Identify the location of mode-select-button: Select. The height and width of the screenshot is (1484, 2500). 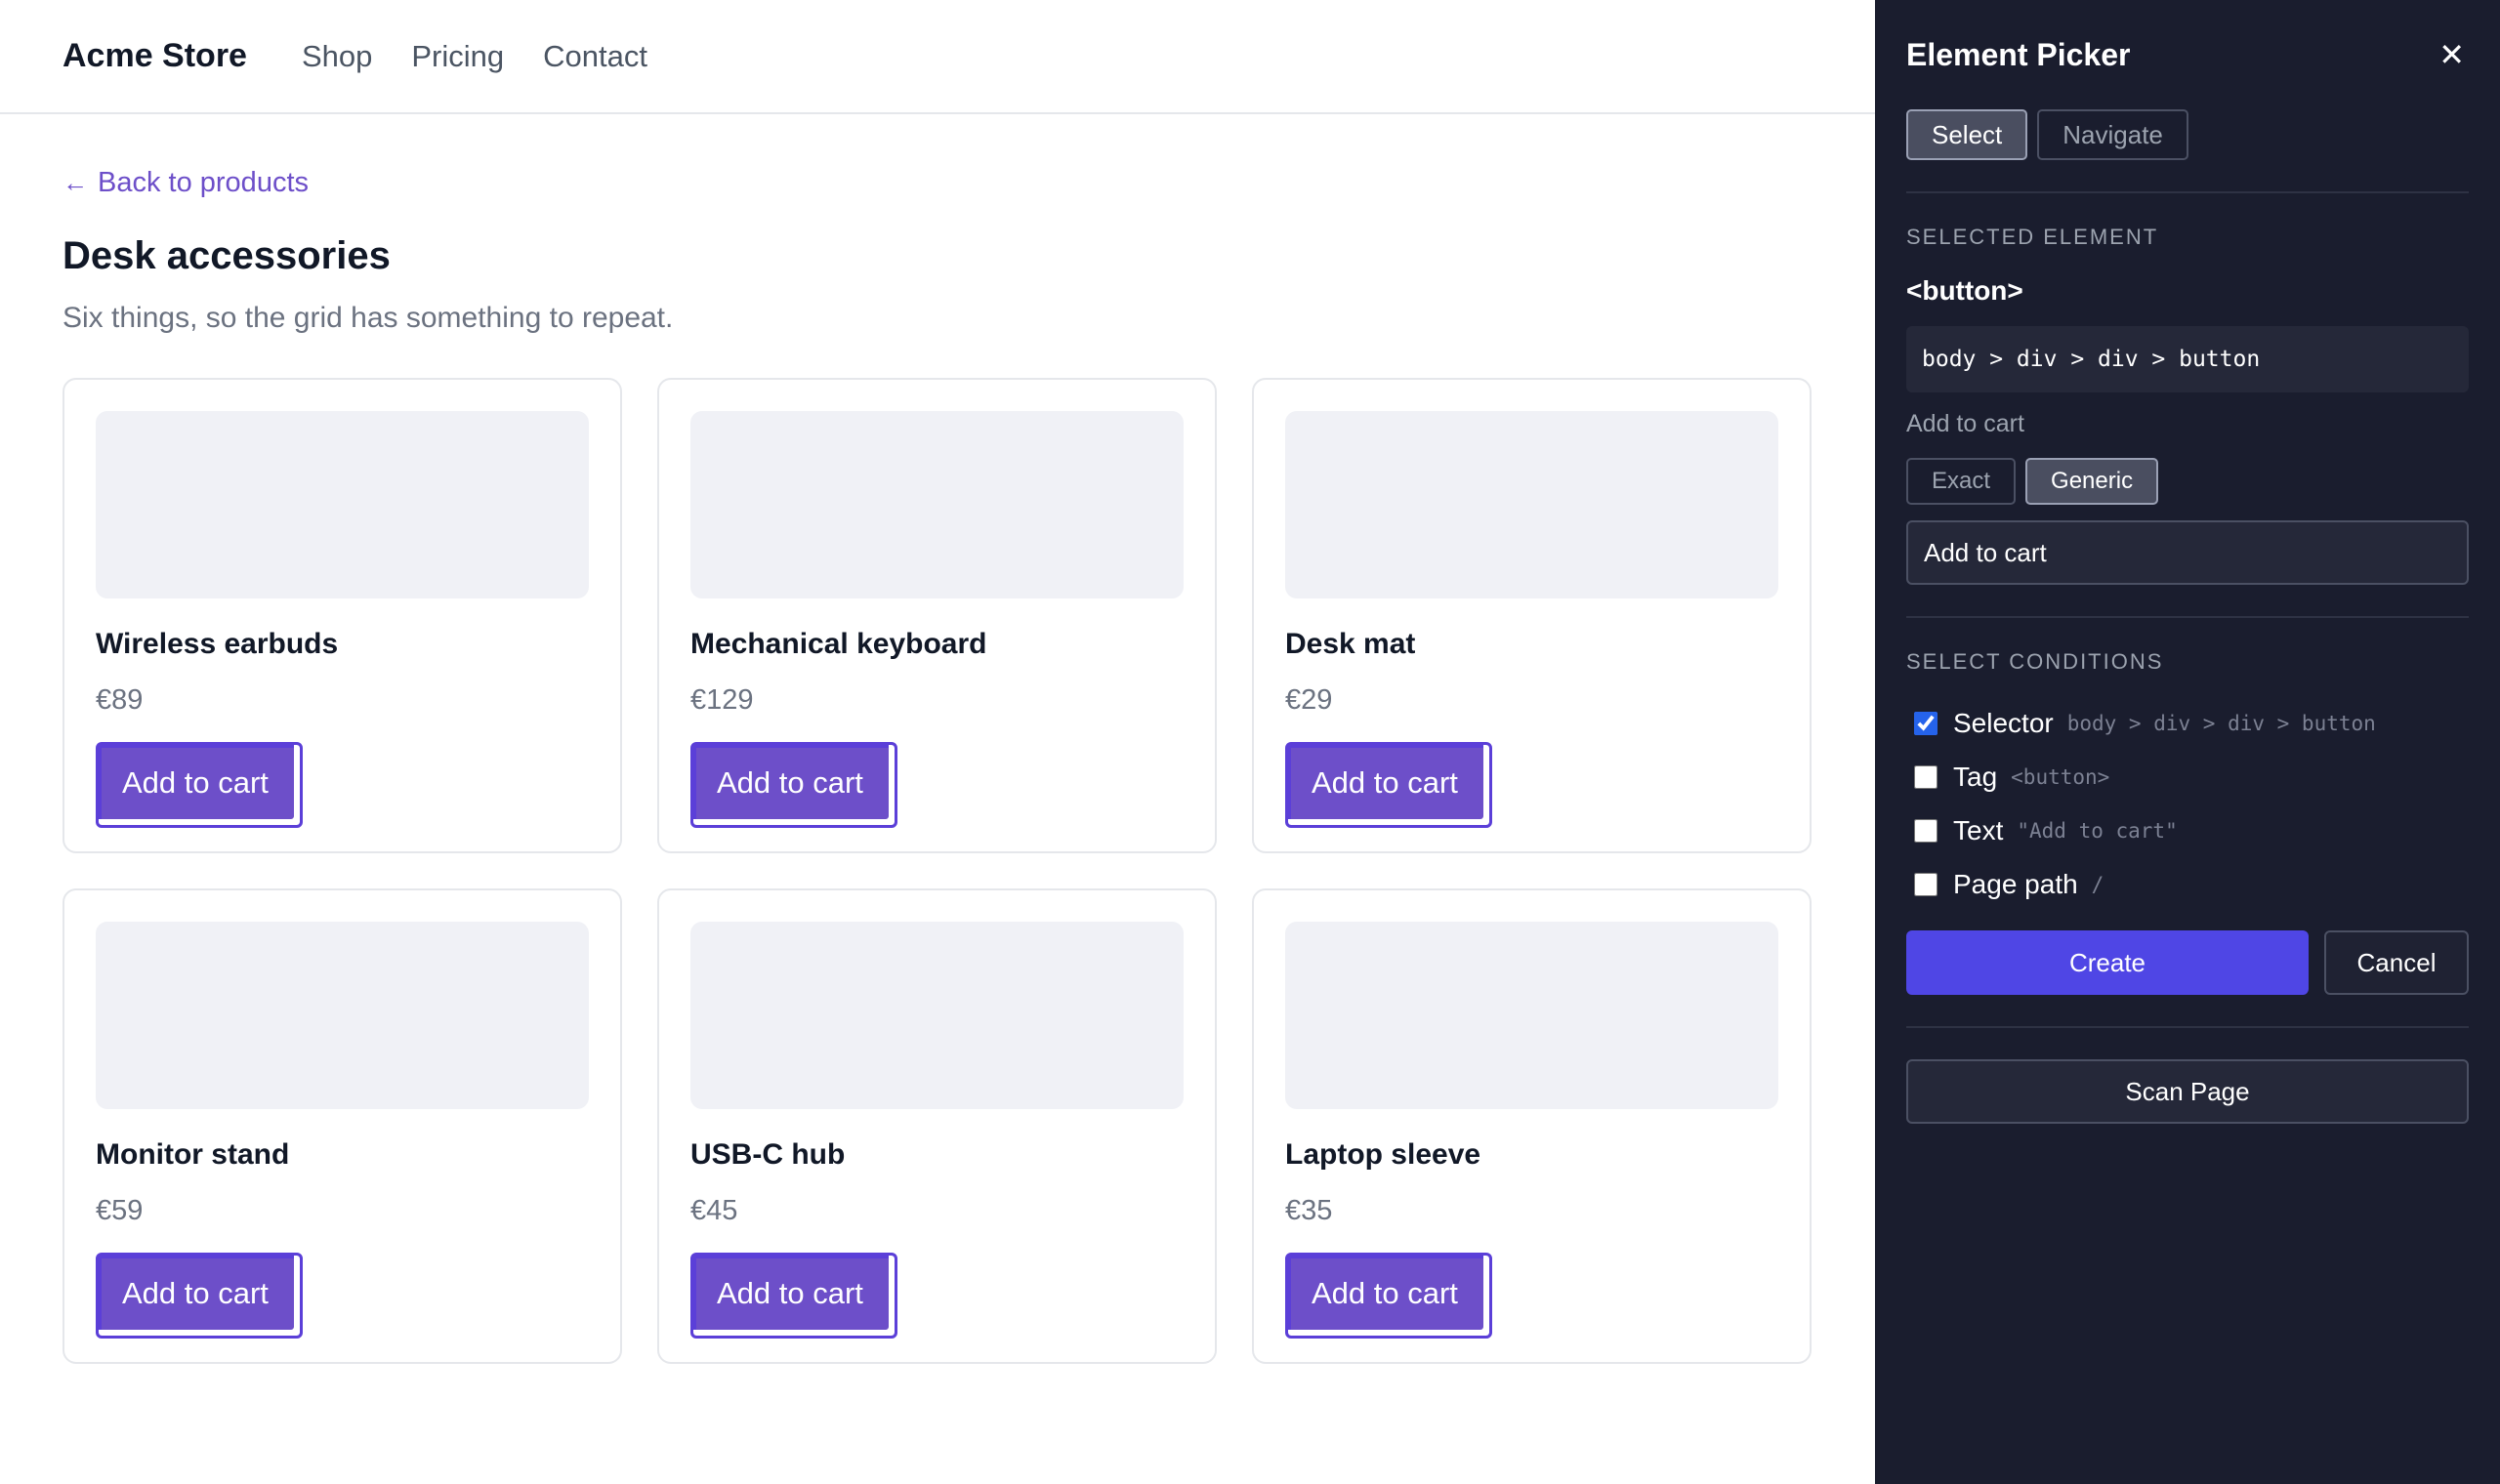
(1967, 134).